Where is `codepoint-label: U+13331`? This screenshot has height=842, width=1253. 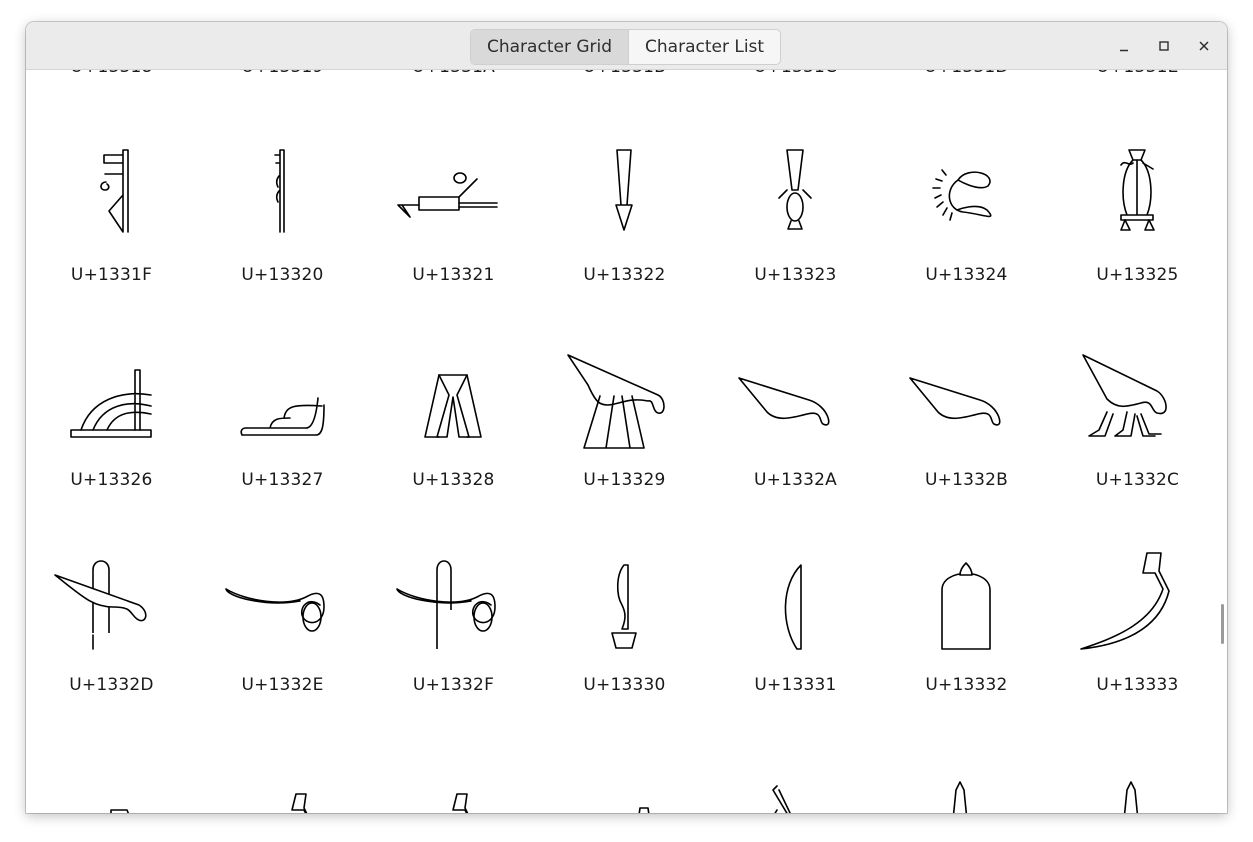
codepoint-label: U+13331 is located at coordinates (795, 685).